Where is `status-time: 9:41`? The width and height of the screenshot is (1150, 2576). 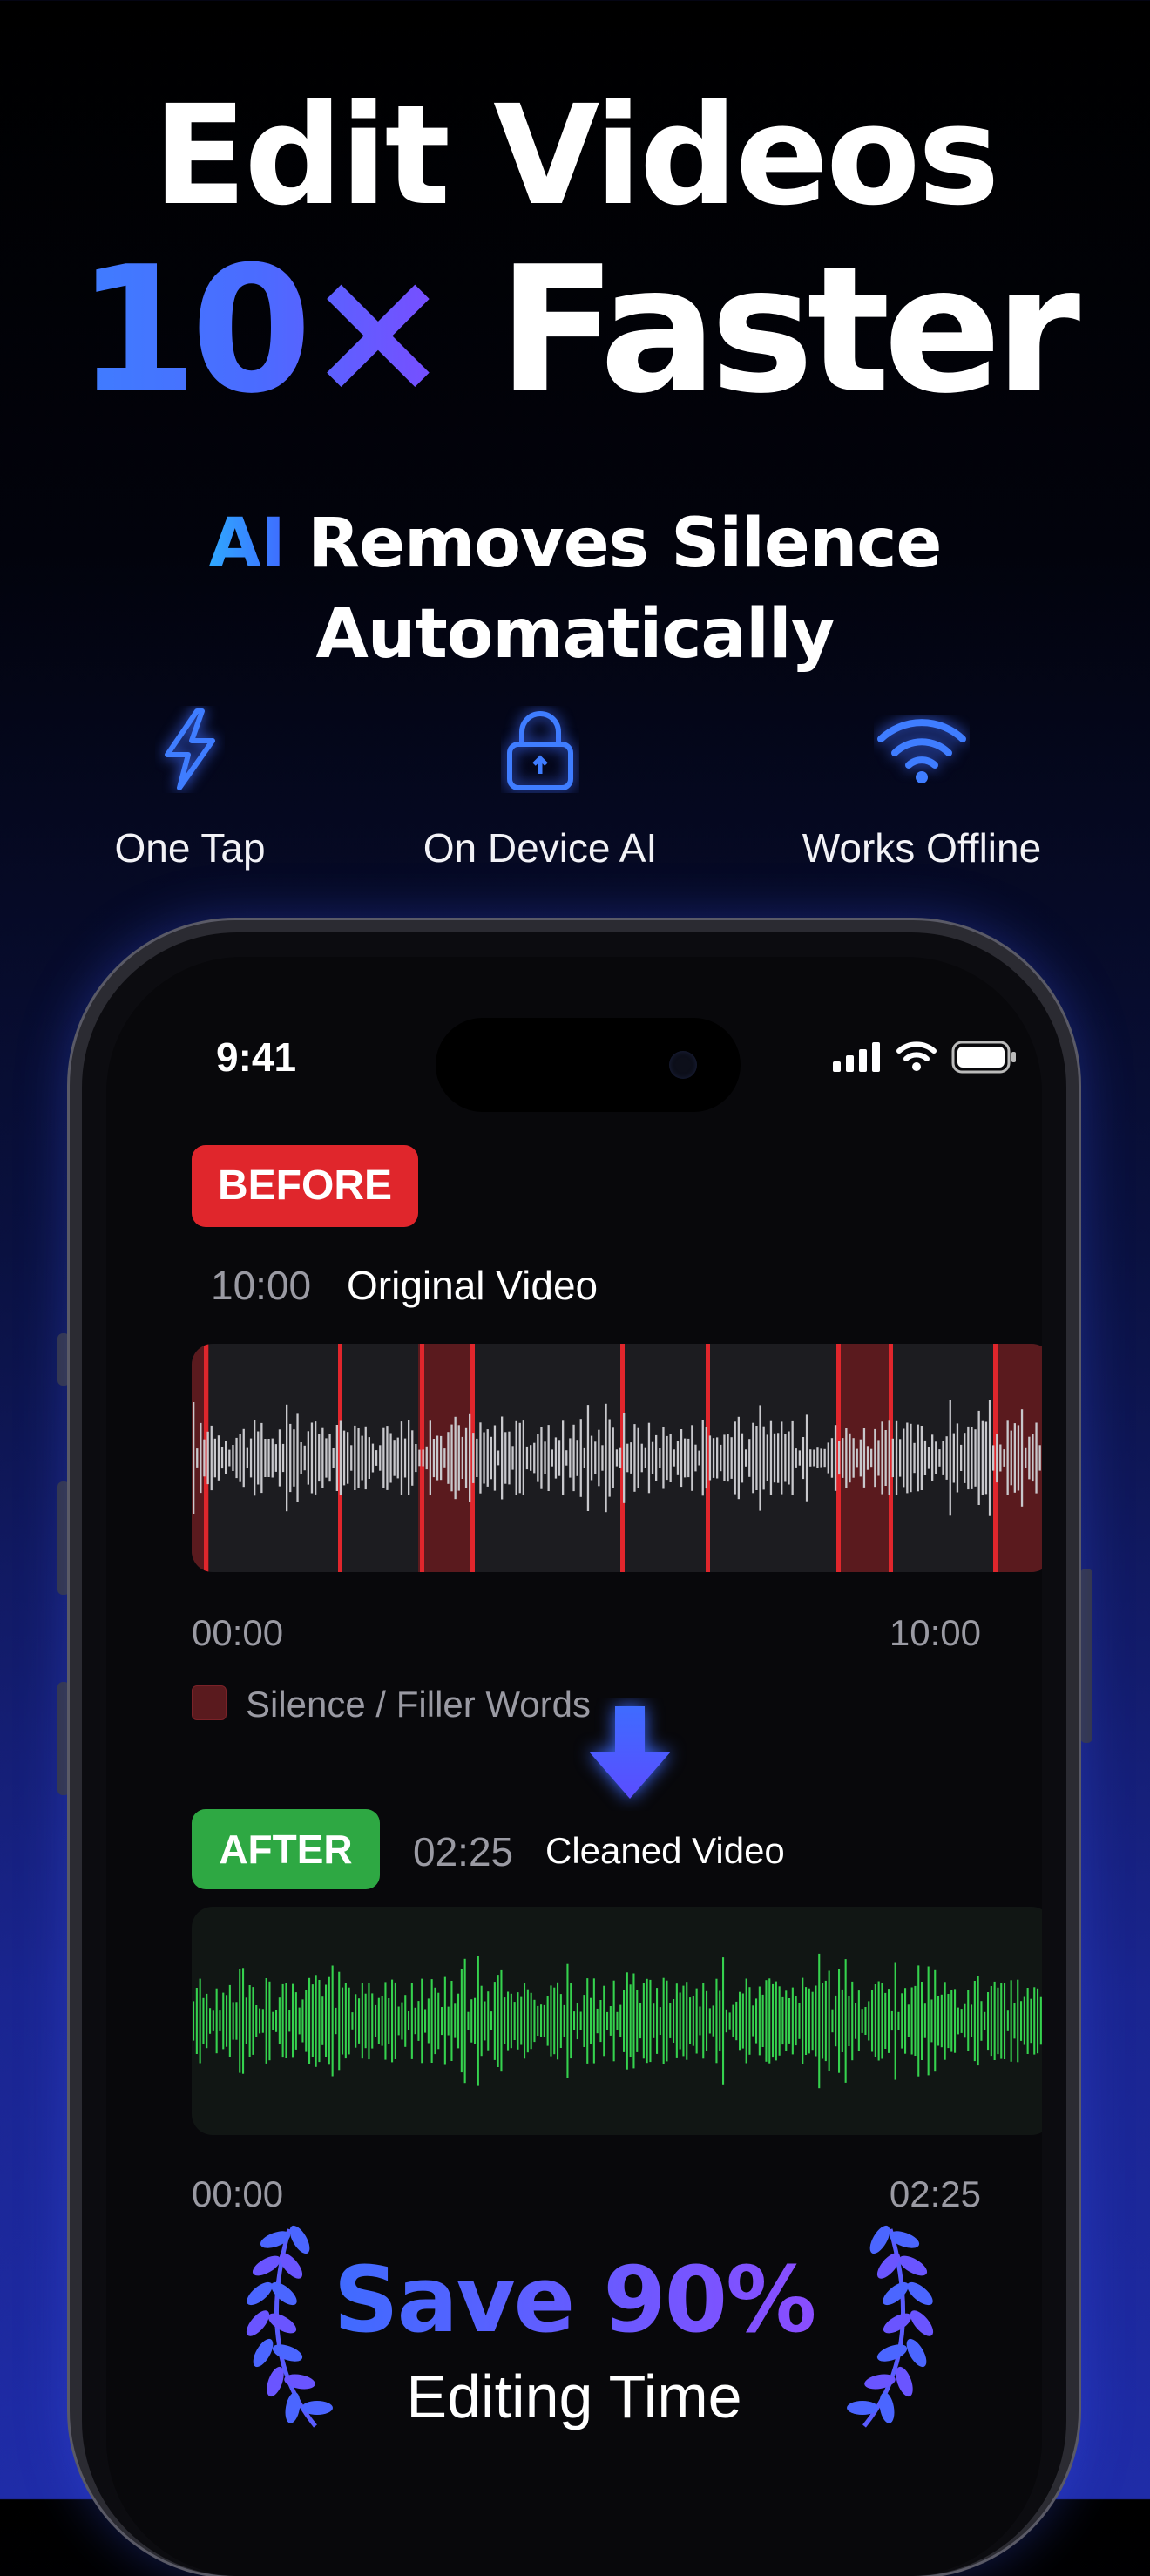 status-time: 9:41 is located at coordinates (257, 1057).